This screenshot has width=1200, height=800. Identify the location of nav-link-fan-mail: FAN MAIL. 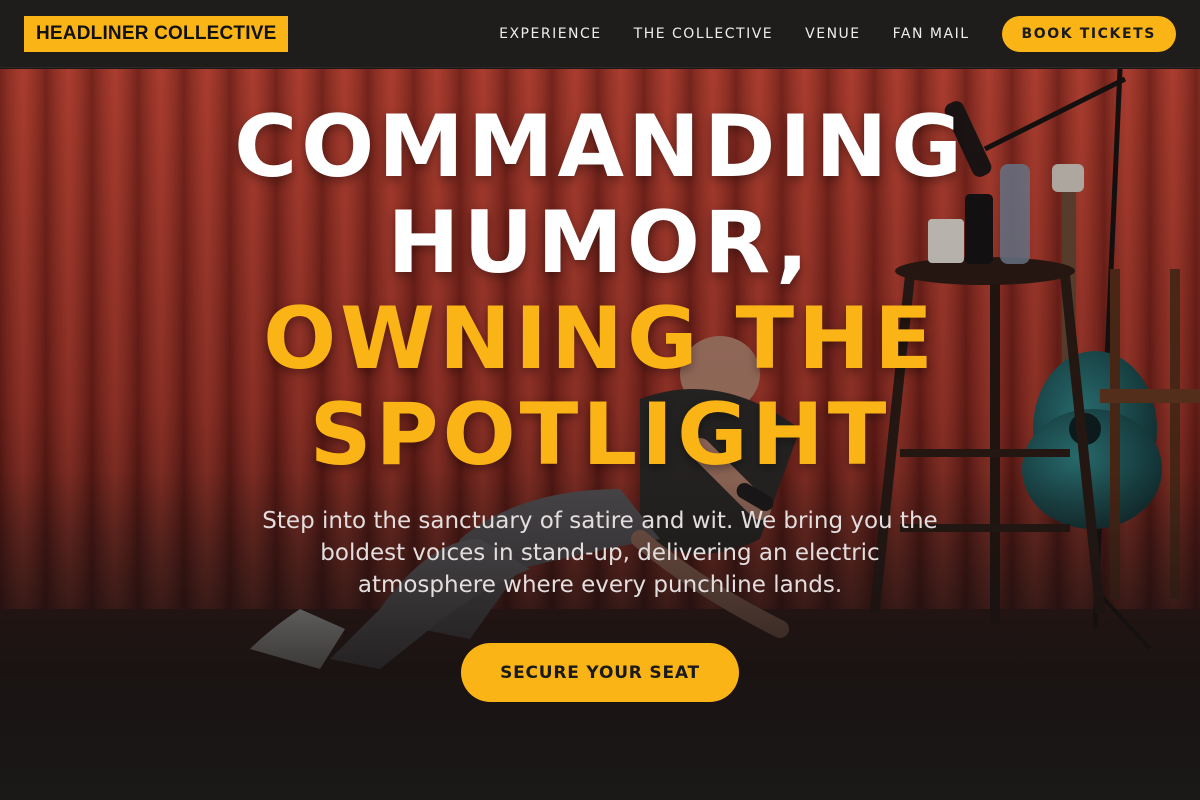
(931, 34).